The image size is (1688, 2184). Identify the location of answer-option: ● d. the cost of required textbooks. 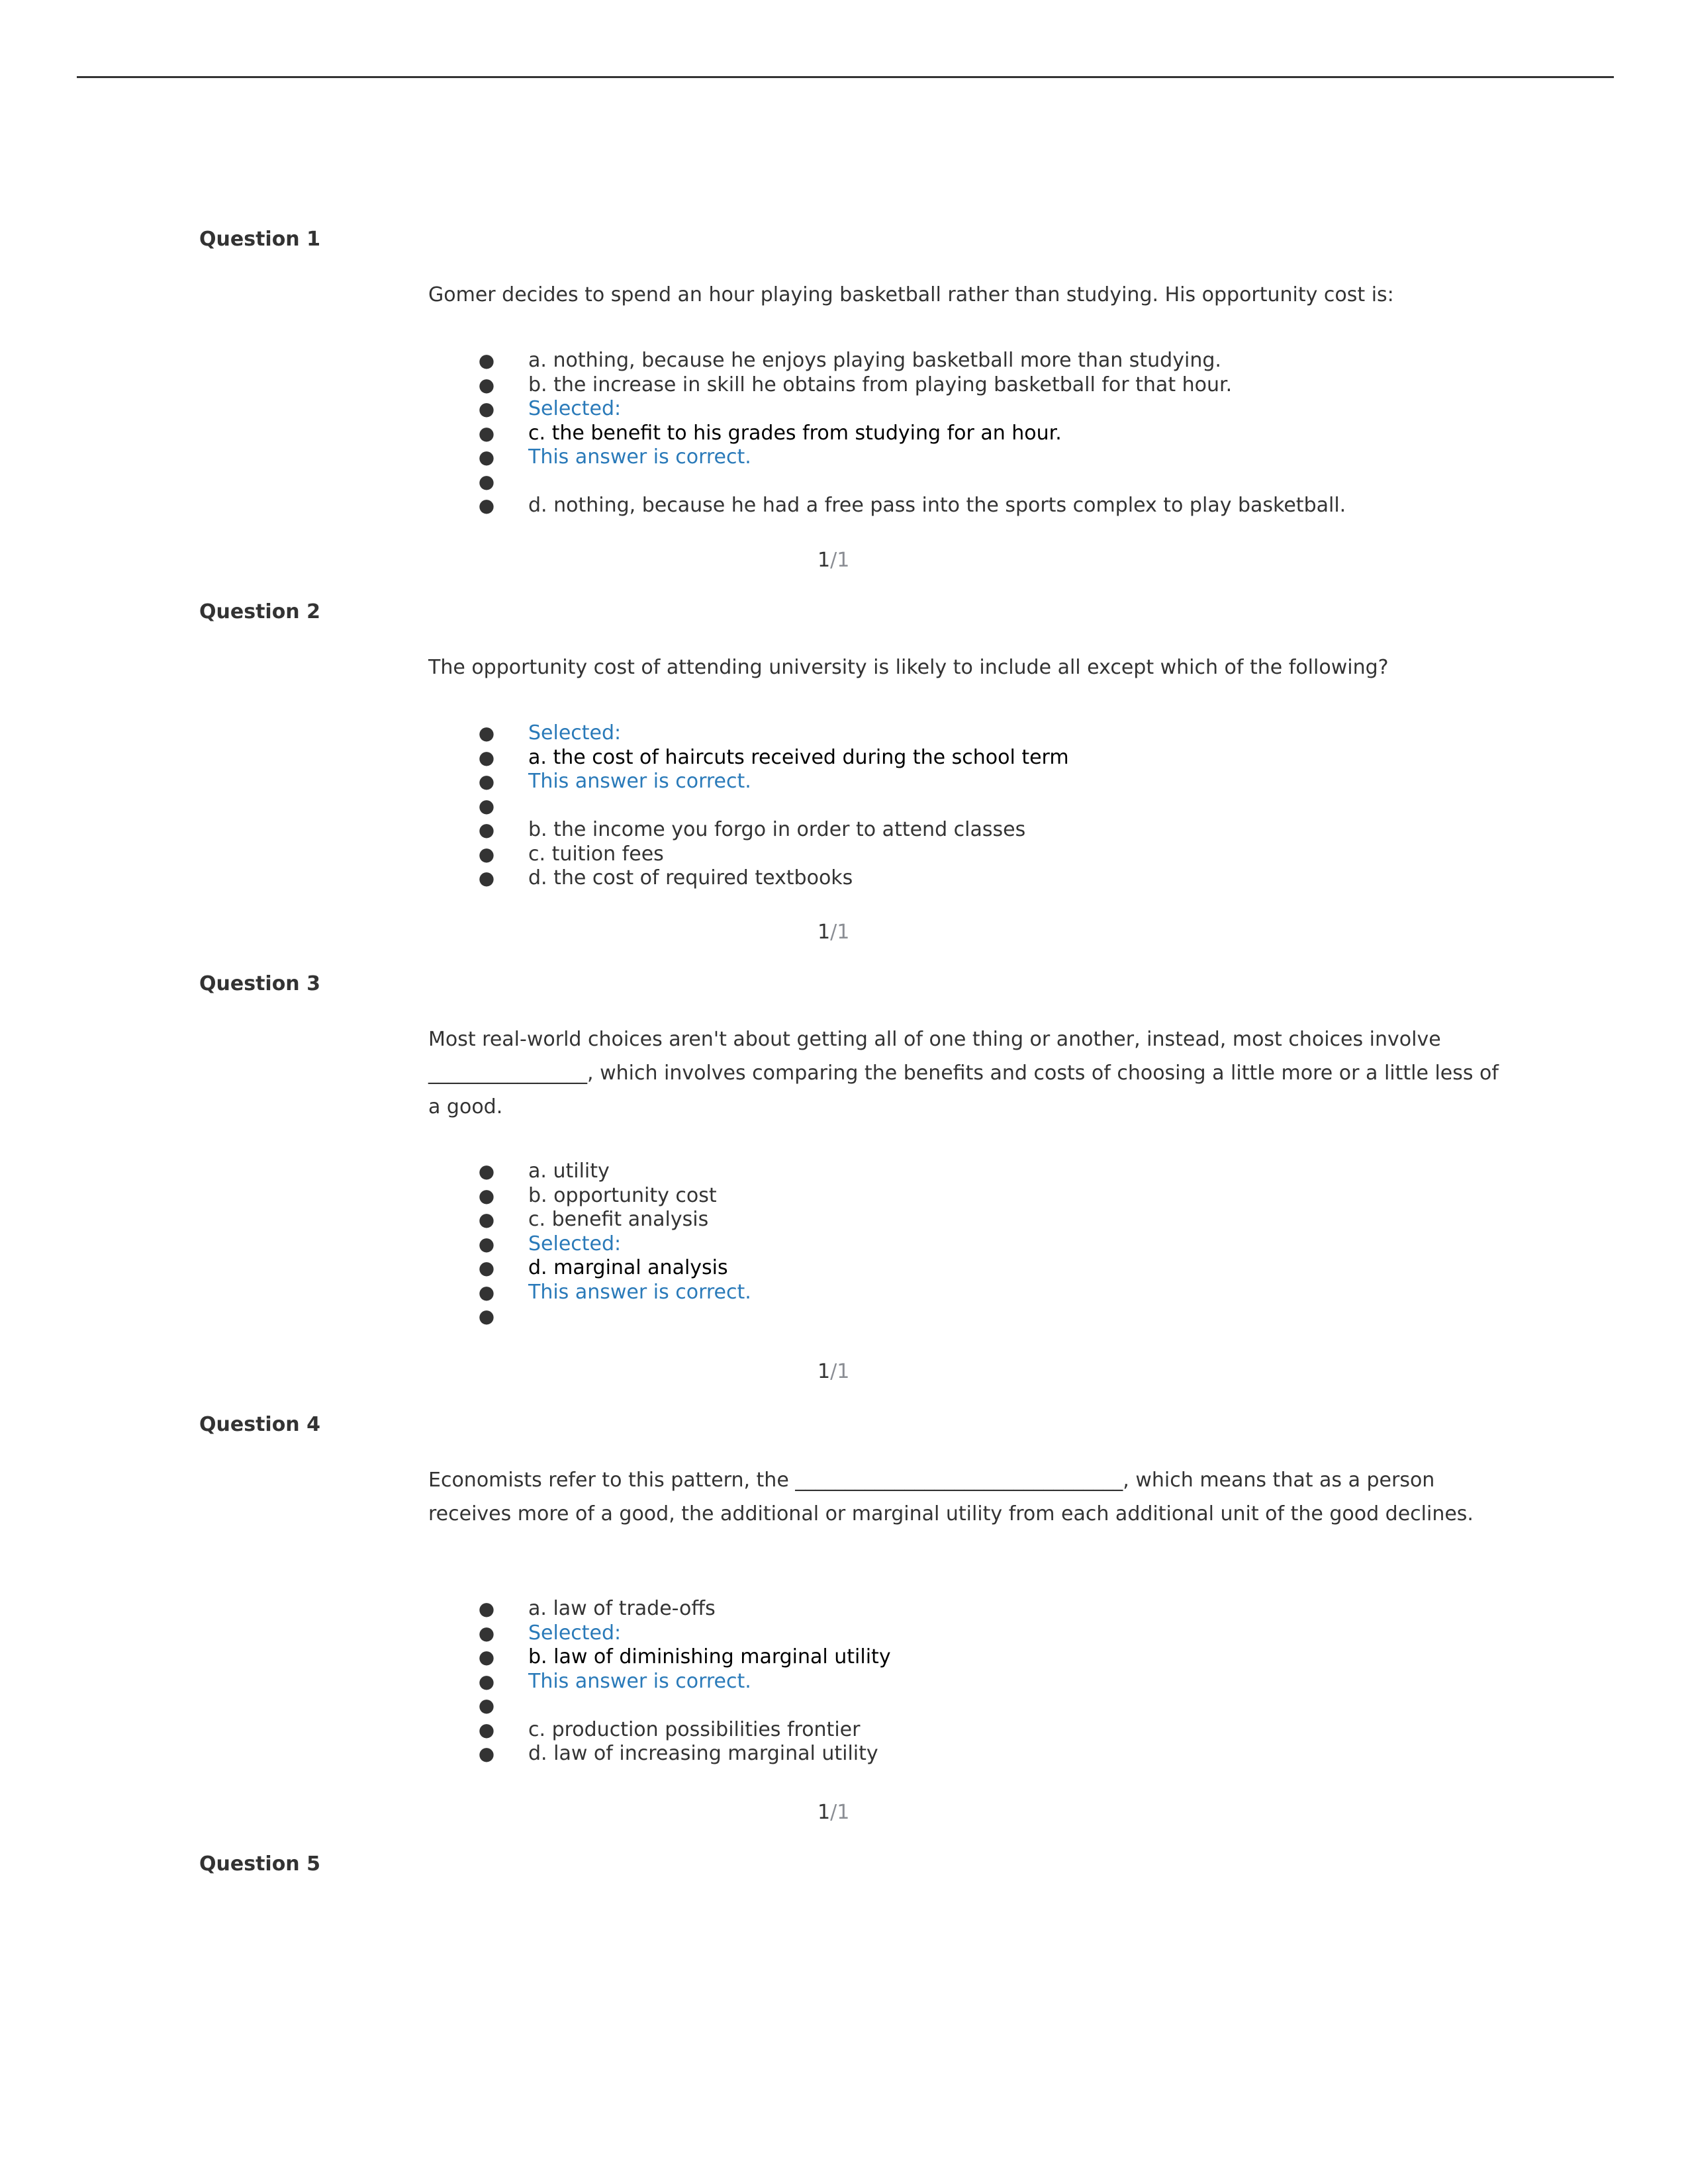
(773, 879).